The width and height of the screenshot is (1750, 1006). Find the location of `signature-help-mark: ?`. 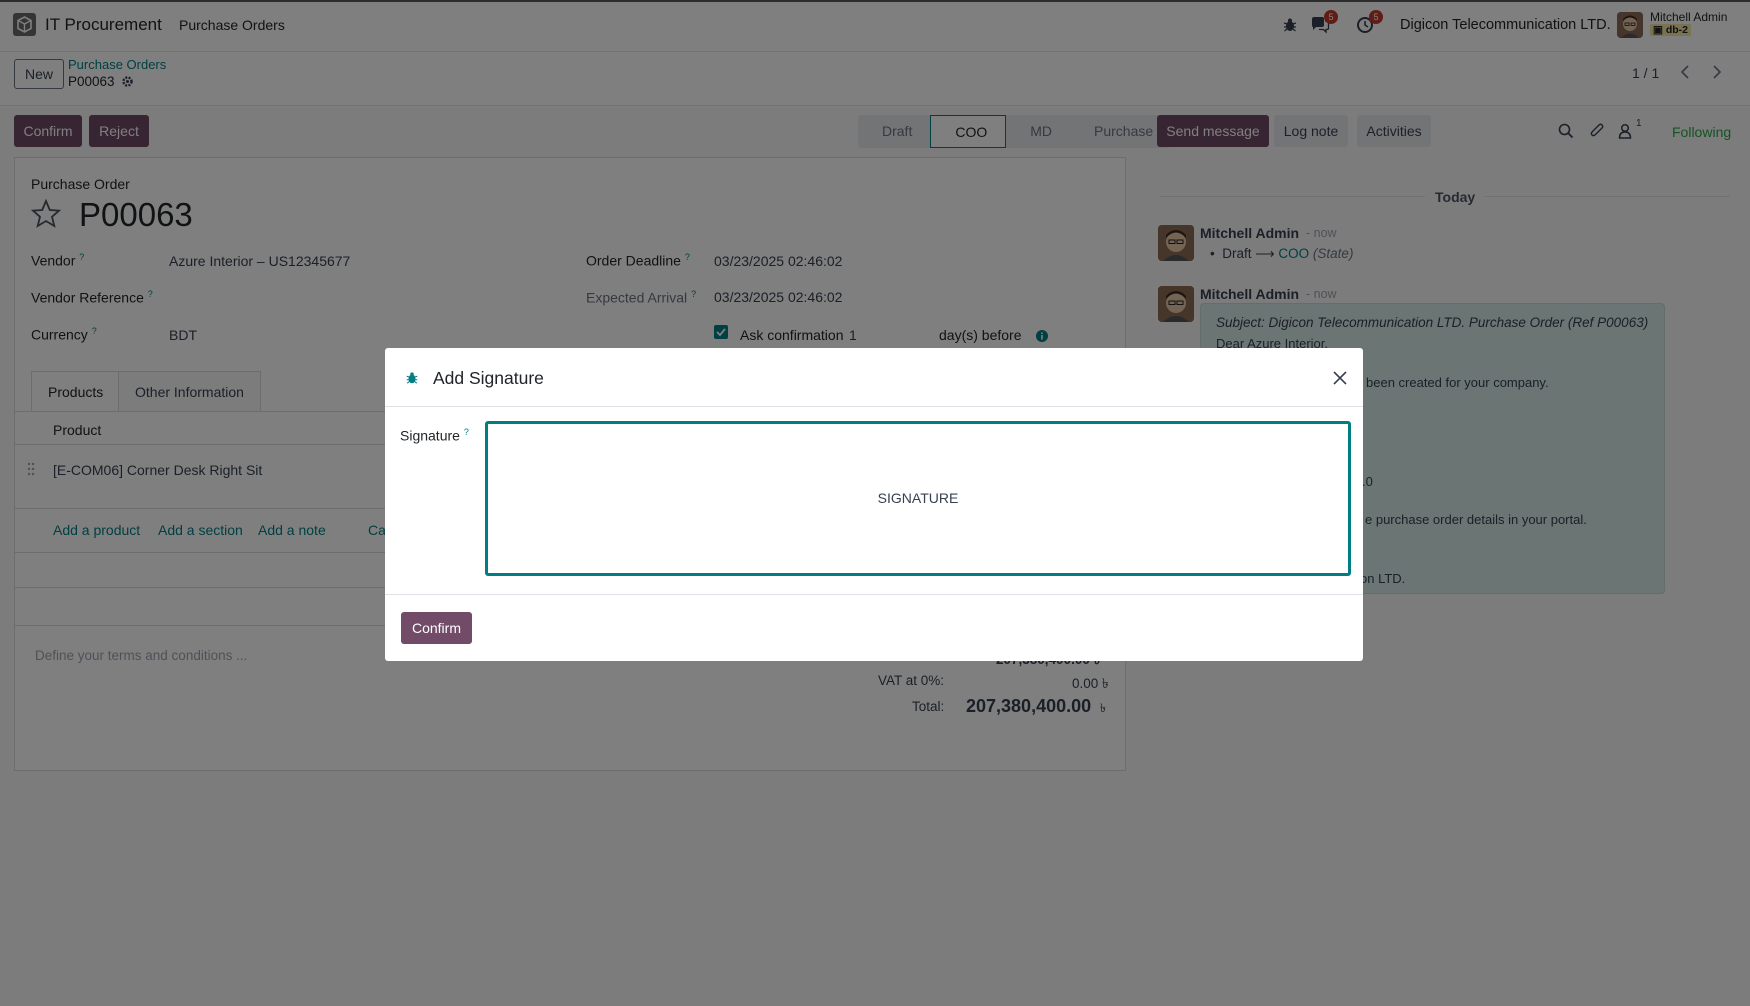

signature-help-mark: ? is located at coordinates (466, 432).